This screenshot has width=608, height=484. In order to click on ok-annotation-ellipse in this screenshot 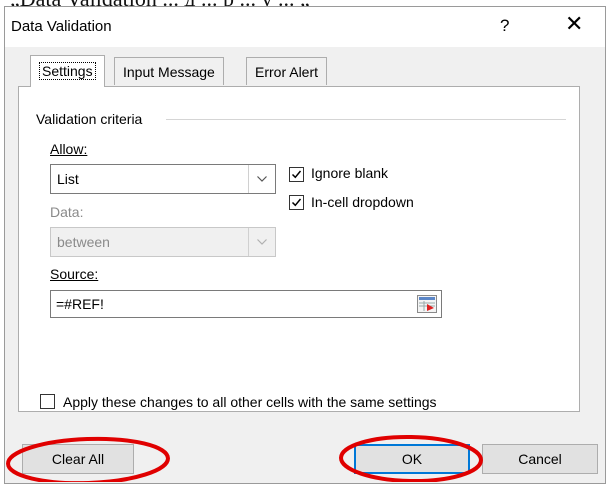, I will do `click(411, 458)`.